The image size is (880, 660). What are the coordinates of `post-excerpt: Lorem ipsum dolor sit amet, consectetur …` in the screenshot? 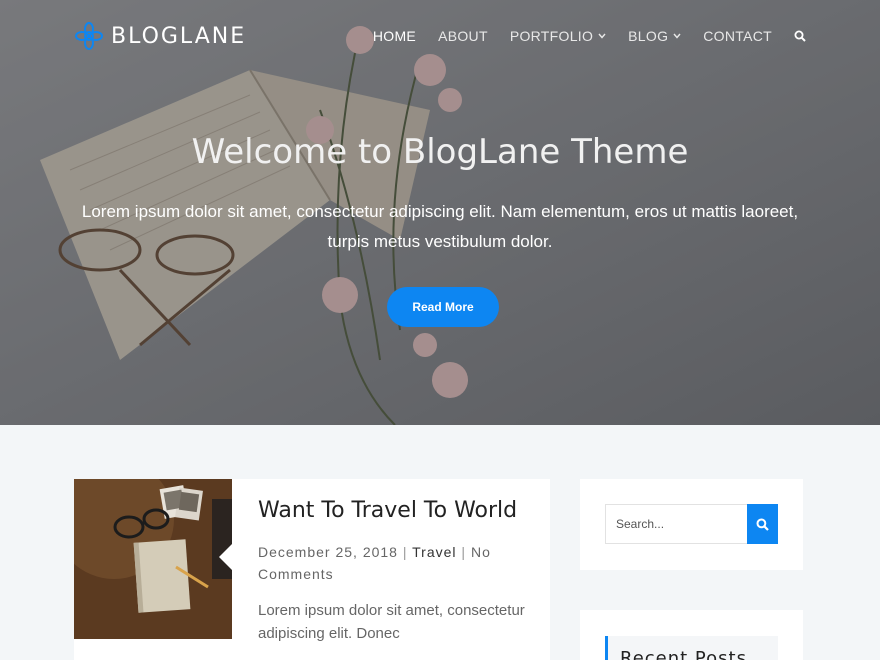 It's located at (391, 622).